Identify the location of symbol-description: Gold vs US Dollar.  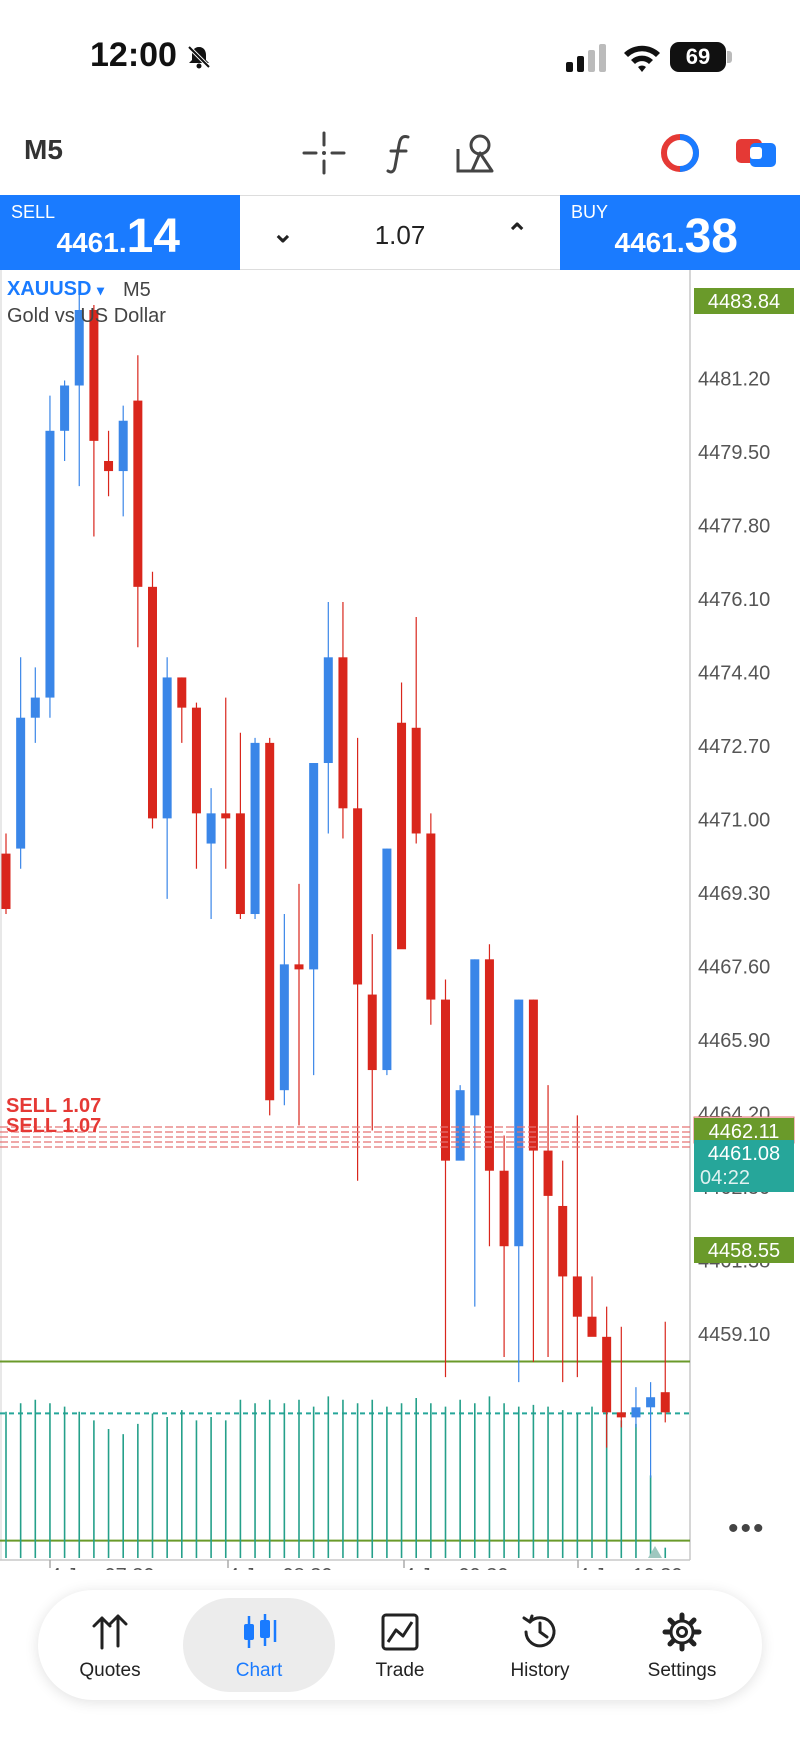
(86, 316).